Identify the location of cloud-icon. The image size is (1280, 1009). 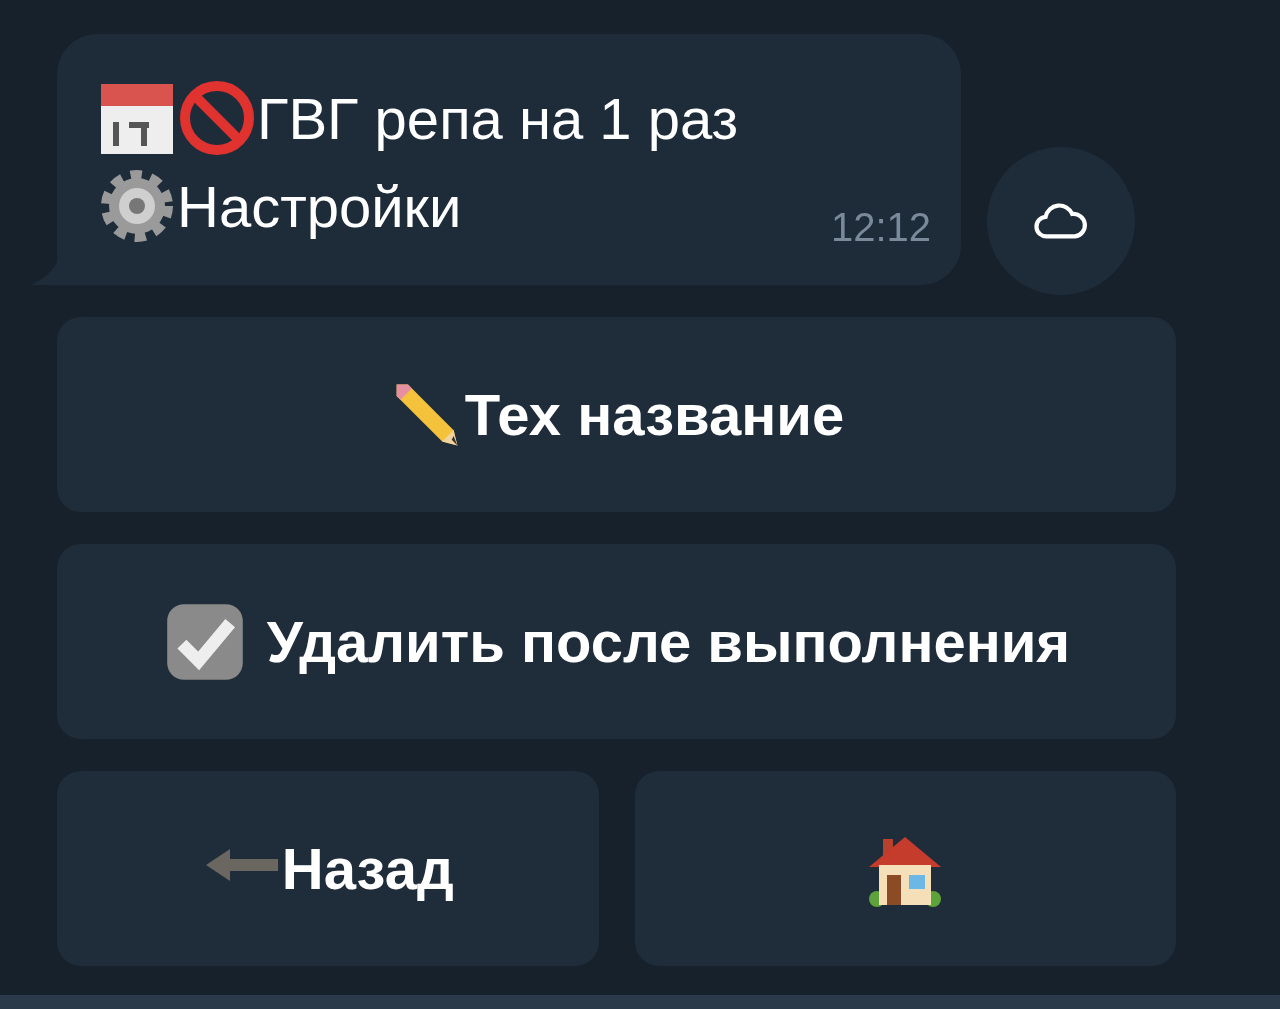
(1061, 221).